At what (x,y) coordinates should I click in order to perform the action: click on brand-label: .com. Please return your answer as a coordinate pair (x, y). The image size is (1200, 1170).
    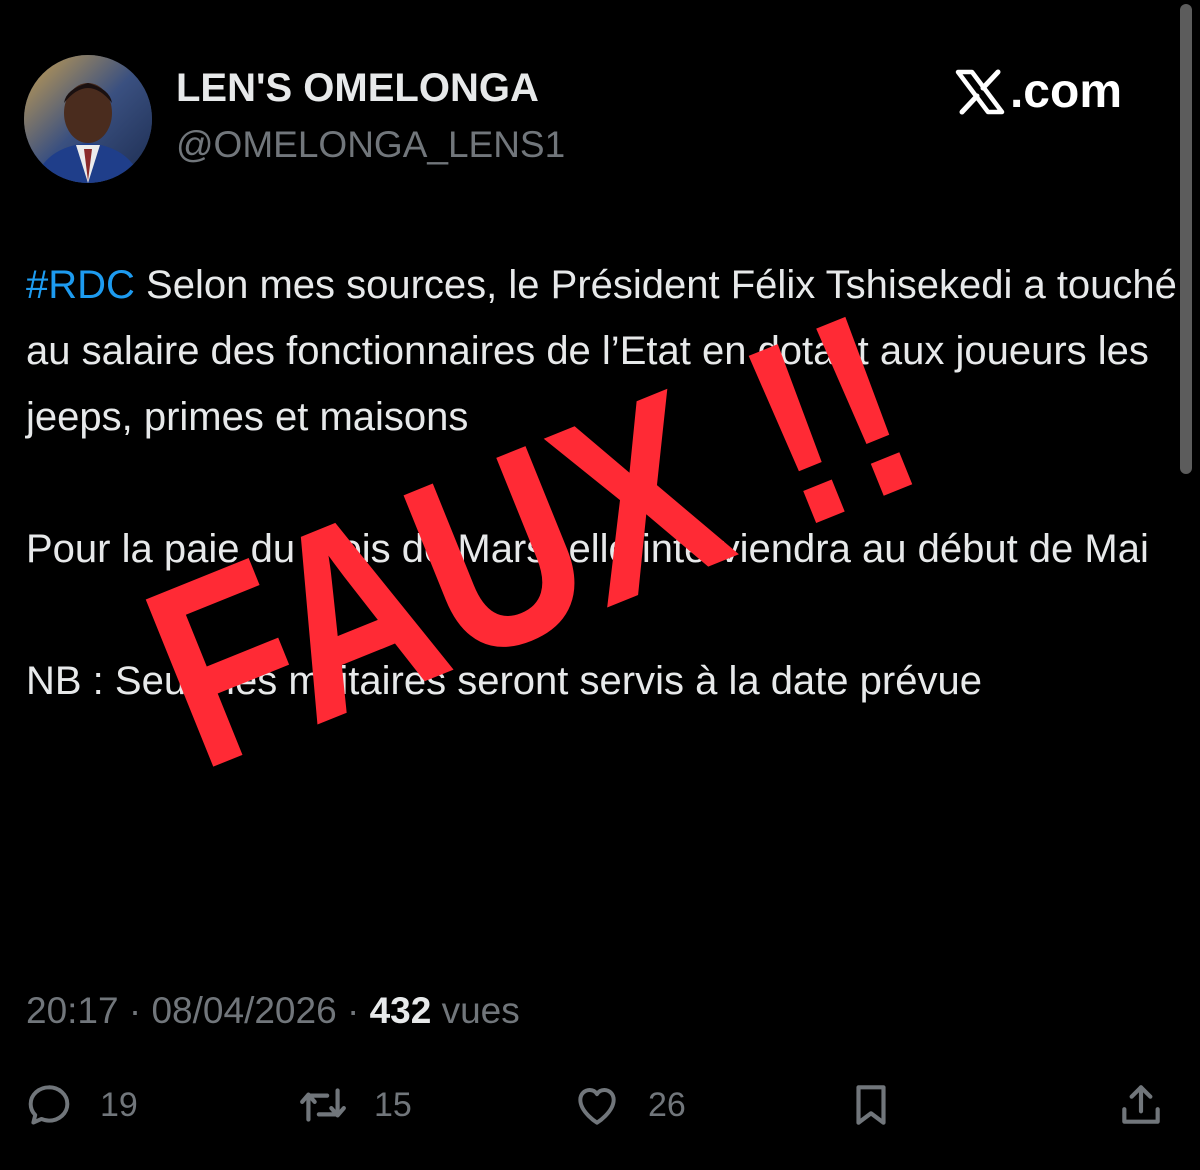
    Looking at the image, I should click on (1065, 91).